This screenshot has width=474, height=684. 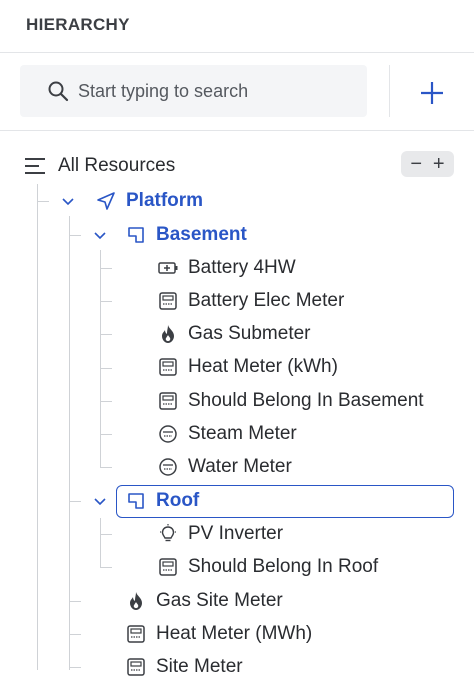 What do you see at coordinates (117, 165) in the screenshot?
I see `tree-root-label: All Resources` at bounding box center [117, 165].